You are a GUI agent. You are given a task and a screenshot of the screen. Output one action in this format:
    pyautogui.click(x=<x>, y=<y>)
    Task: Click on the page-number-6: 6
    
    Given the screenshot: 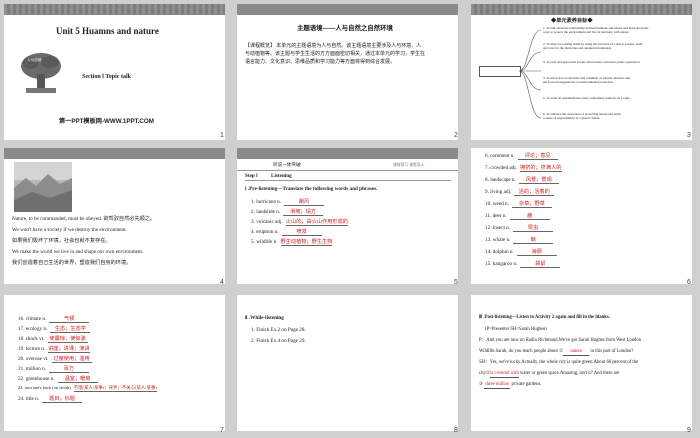 What is the action you would take?
    pyautogui.click(x=689, y=282)
    